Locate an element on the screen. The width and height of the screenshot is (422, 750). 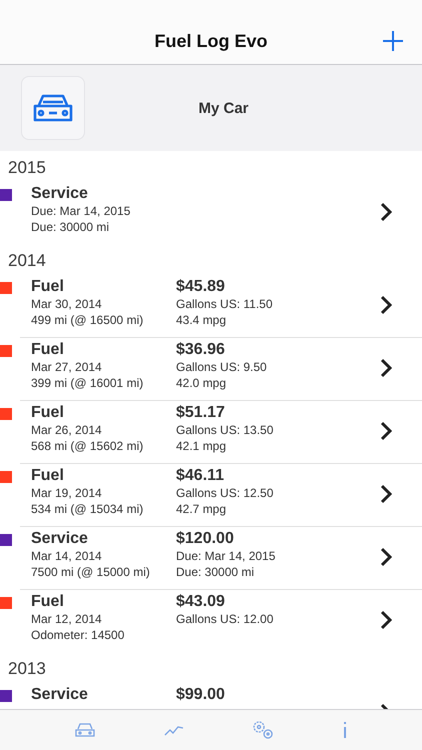
info-icon is located at coordinates (345, 730).